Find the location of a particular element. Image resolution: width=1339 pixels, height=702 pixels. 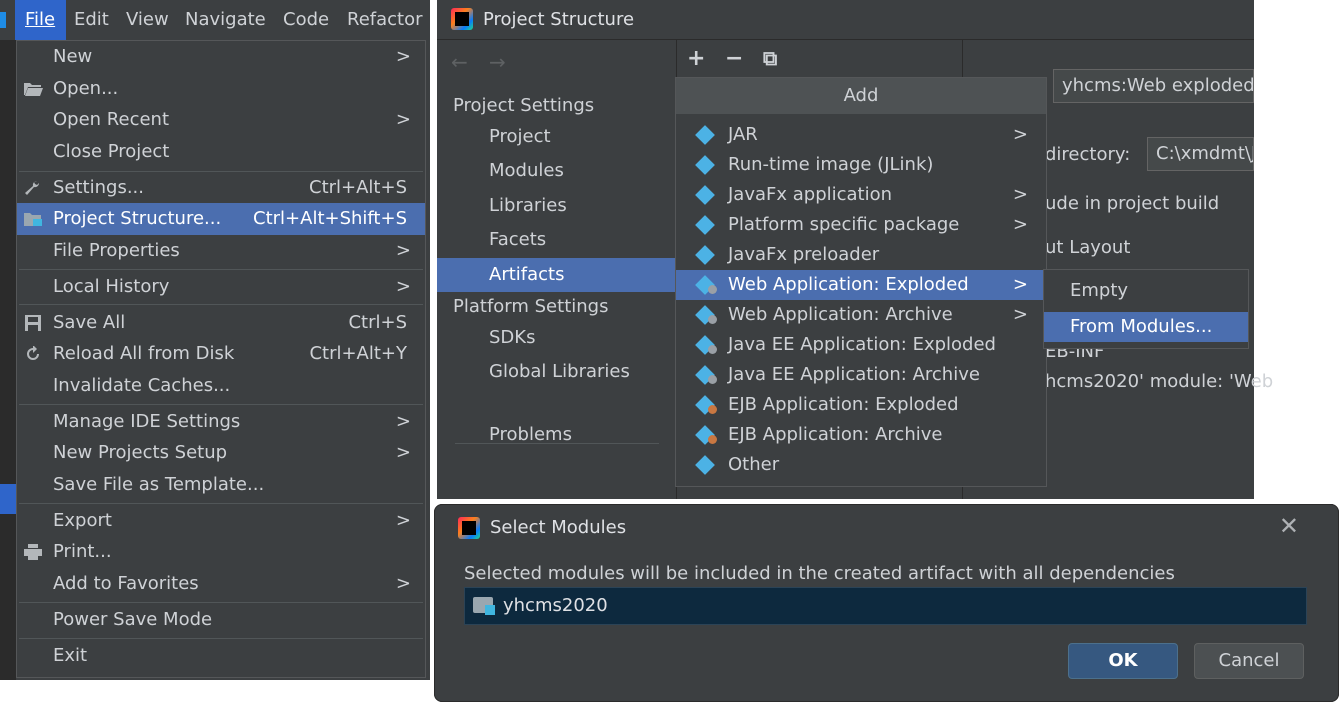

menubar-view: View is located at coordinates (147, 20).